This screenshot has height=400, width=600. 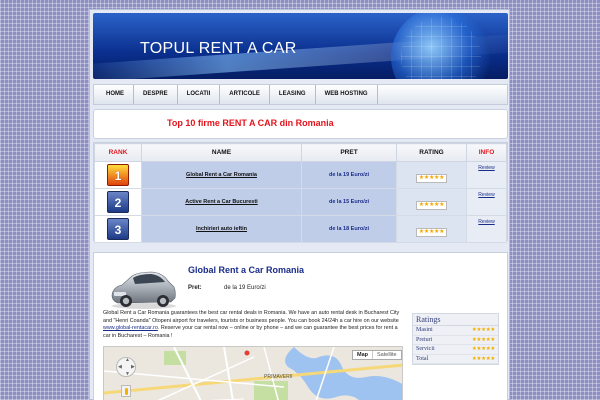 What do you see at coordinates (126, 391) in the screenshot?
I see `street-view-icon` at bounding box center [126, 391].